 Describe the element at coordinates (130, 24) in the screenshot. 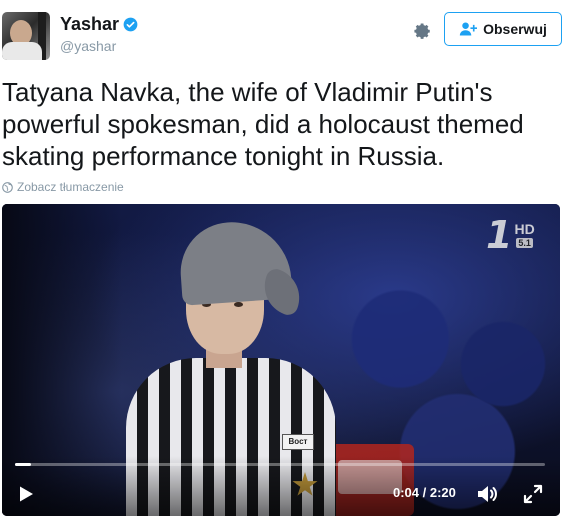

I see `verified-badge-icon` at that location.